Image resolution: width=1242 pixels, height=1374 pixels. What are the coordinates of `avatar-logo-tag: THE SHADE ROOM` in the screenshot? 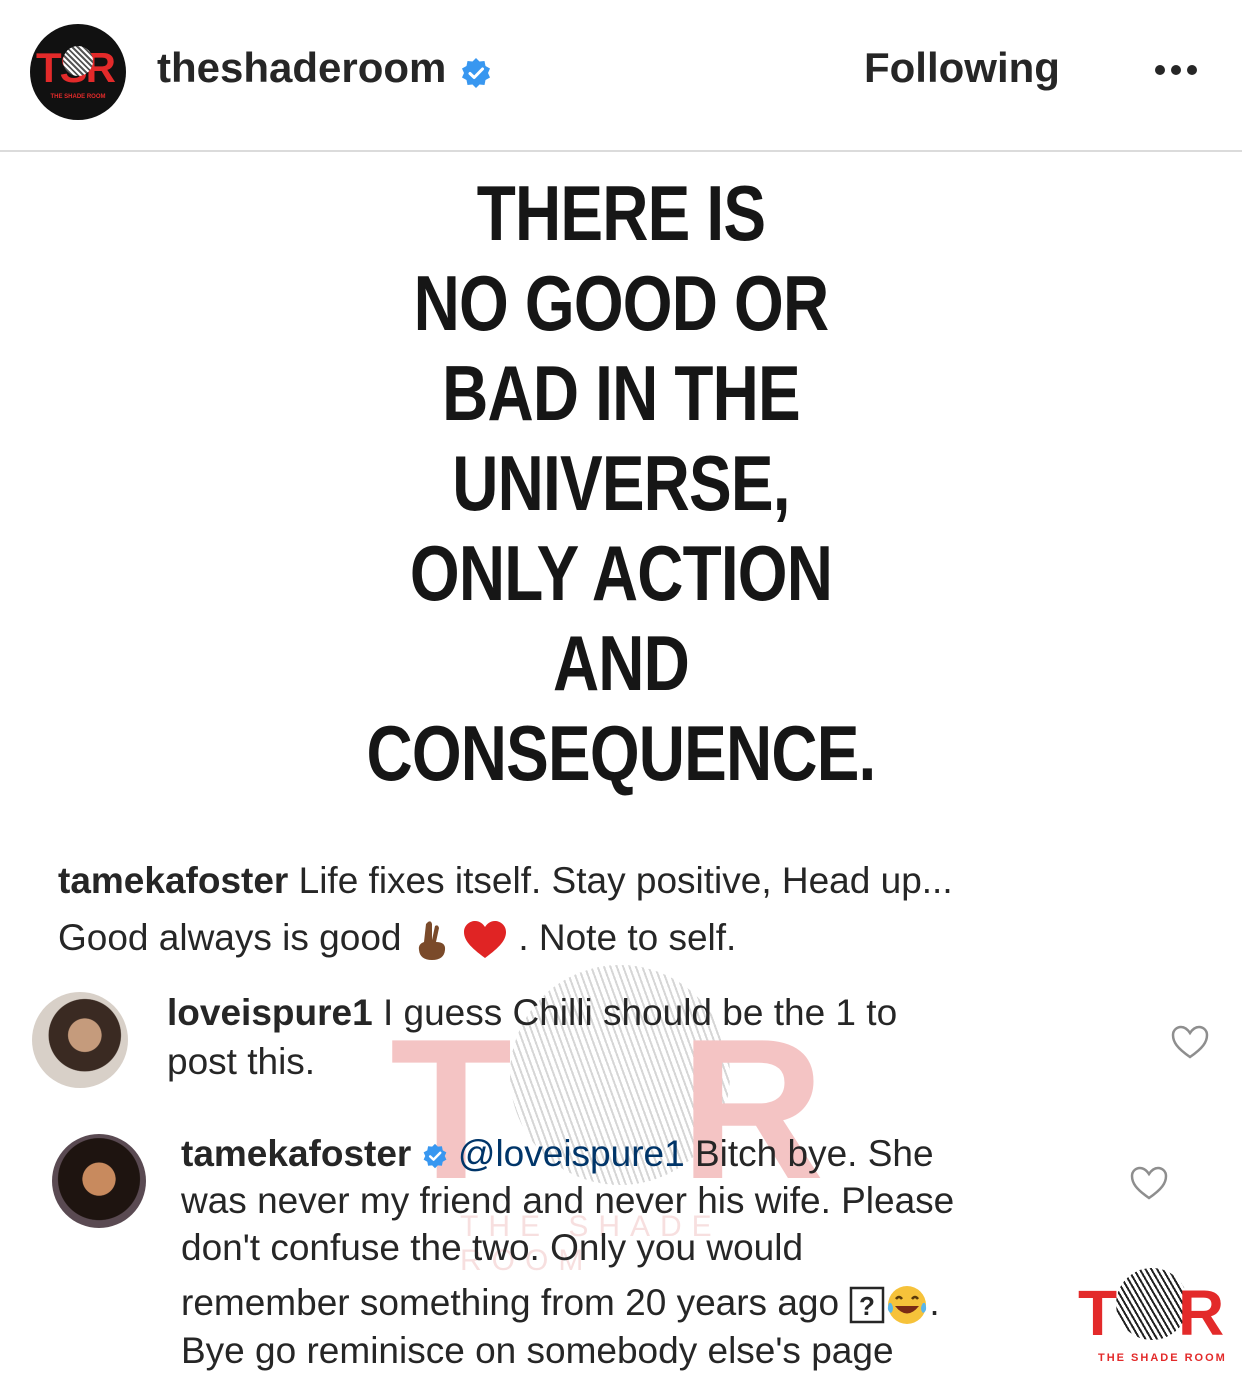 It's located at (78, 97).